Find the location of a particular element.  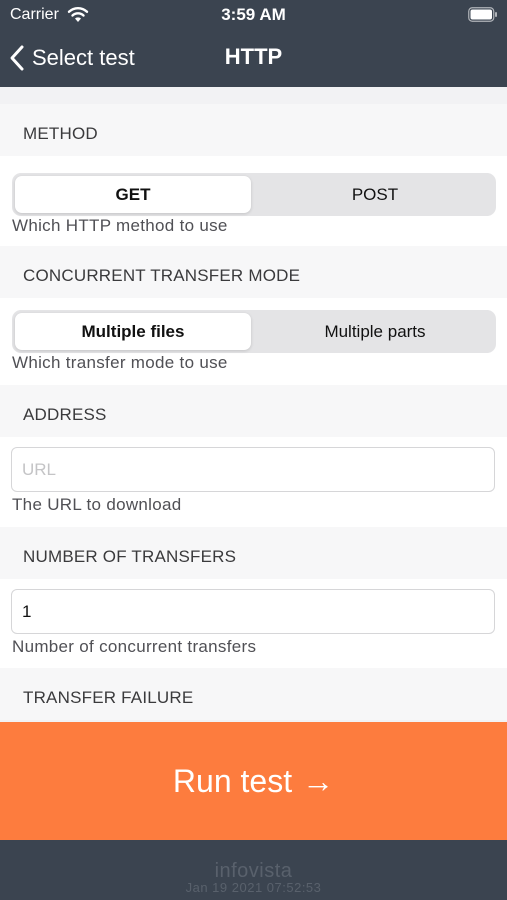

section-title: NUMBER OF TRANSFERS is located at coordinates (130, 556).